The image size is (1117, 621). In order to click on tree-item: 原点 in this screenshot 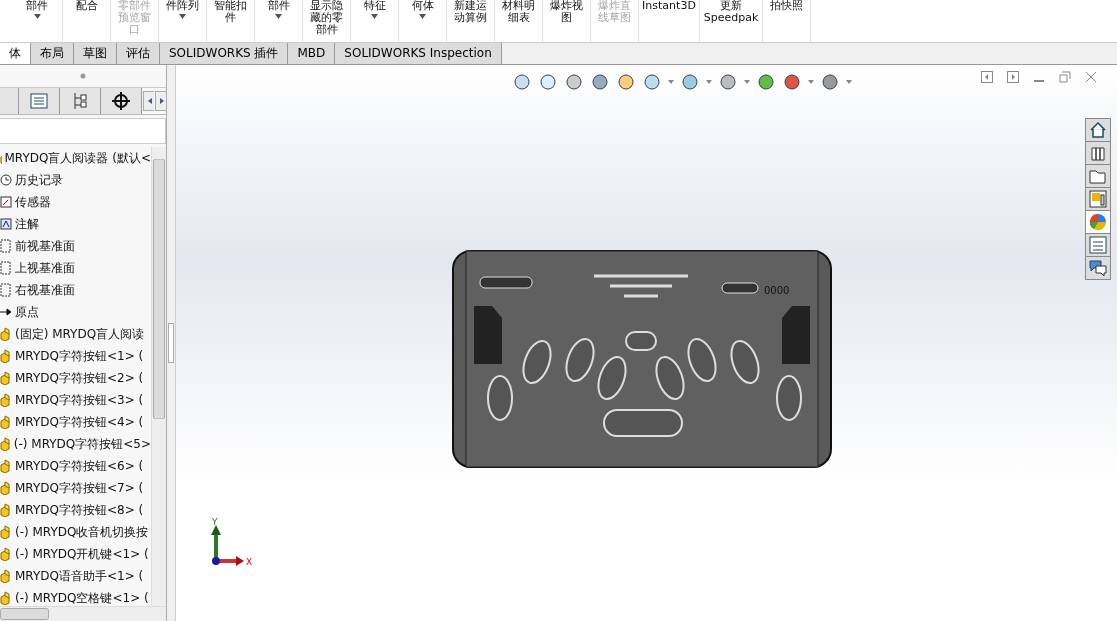, I will do `click(27, 312)`.